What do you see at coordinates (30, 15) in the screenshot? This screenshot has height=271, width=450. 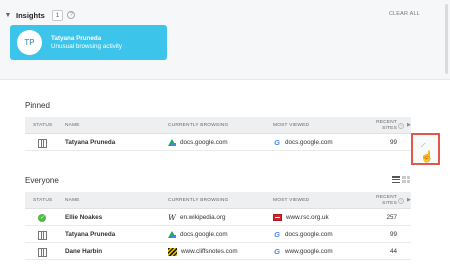 I see `insights-title: Insights` at bounding box center [30, 15].